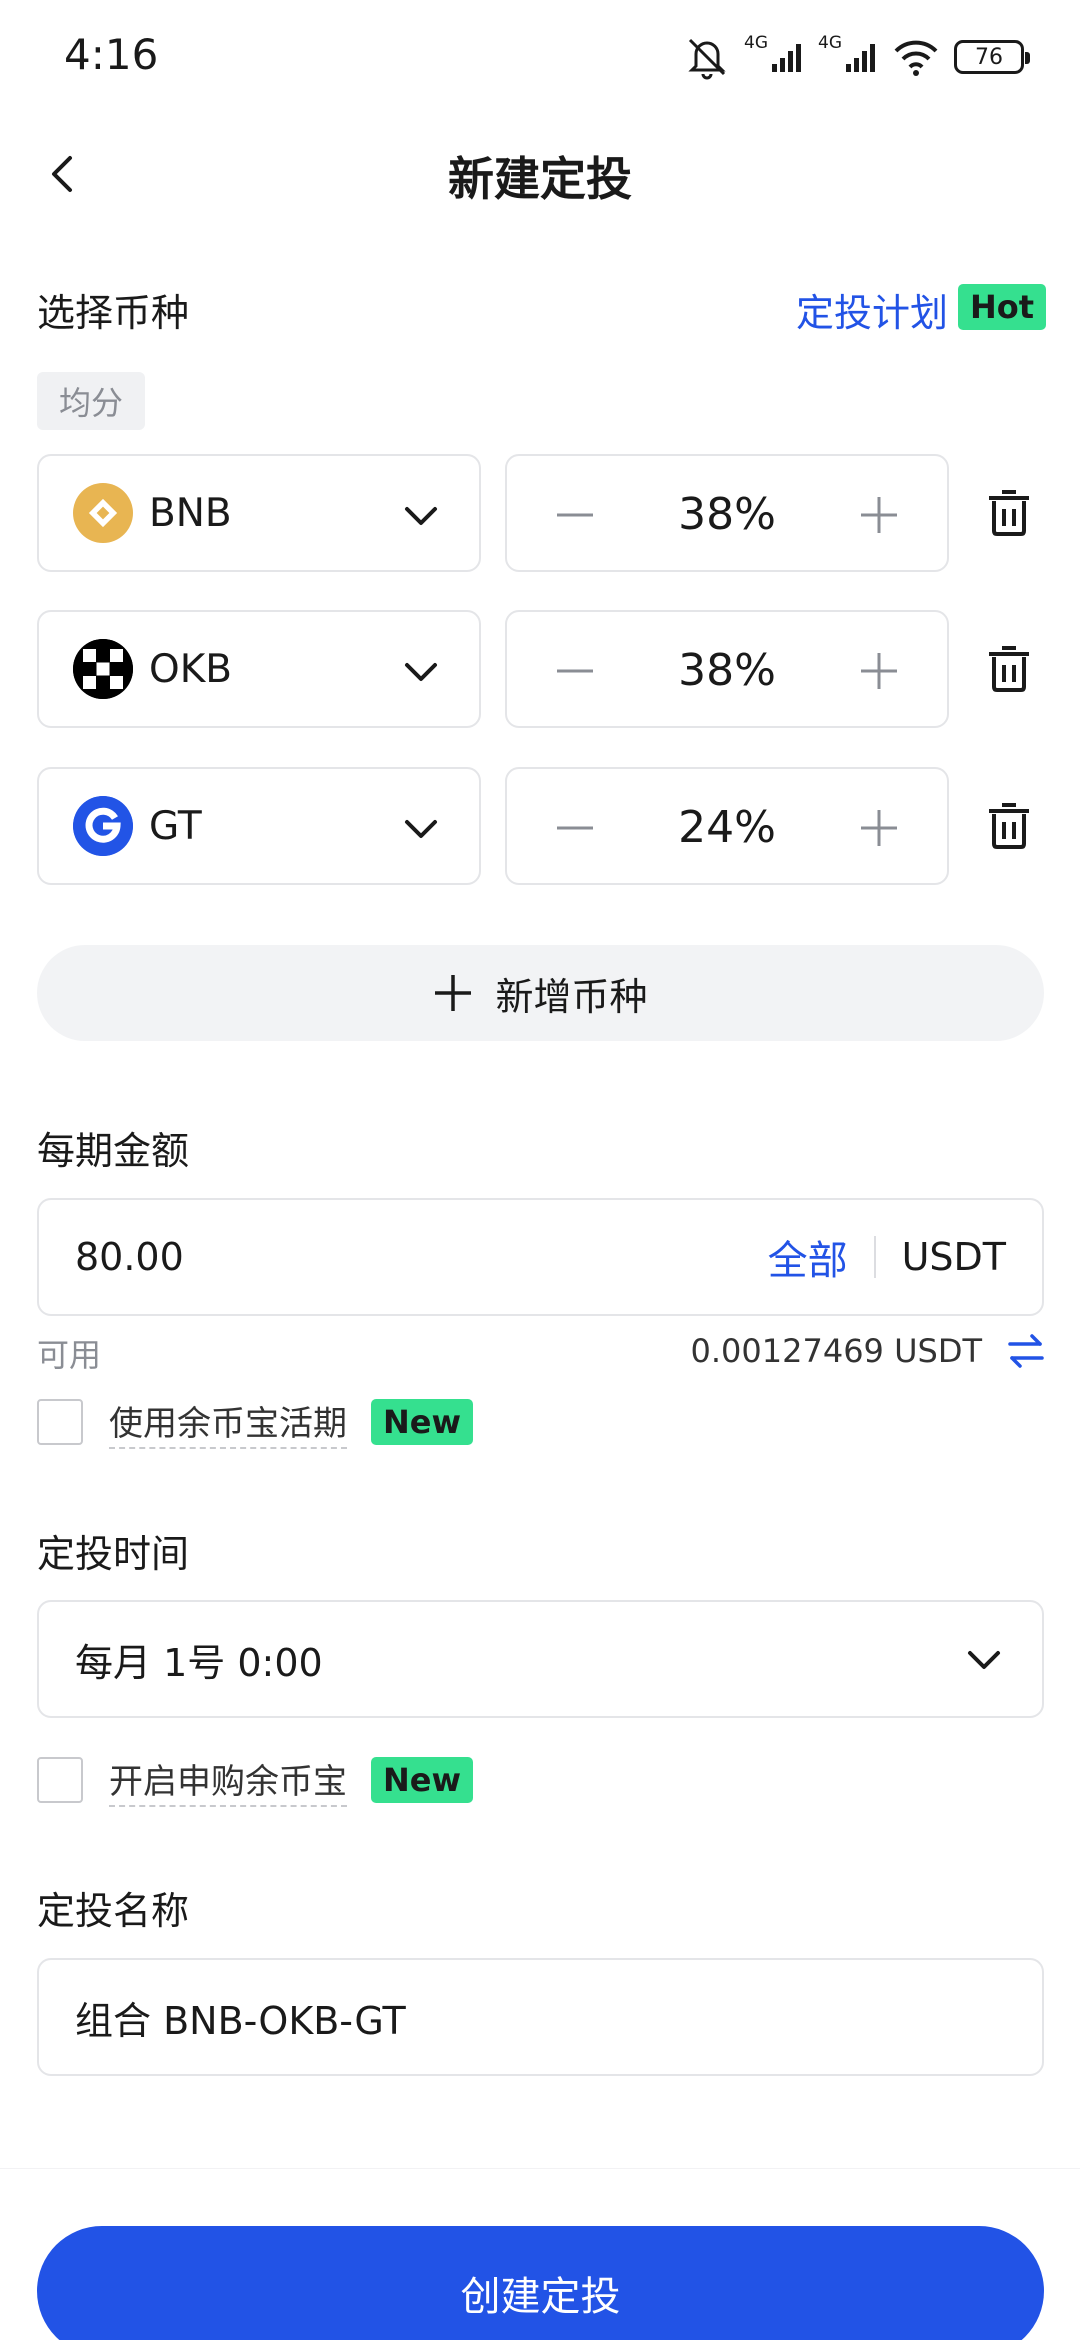  I want to click on coin-name: GT, so click(175, 826).